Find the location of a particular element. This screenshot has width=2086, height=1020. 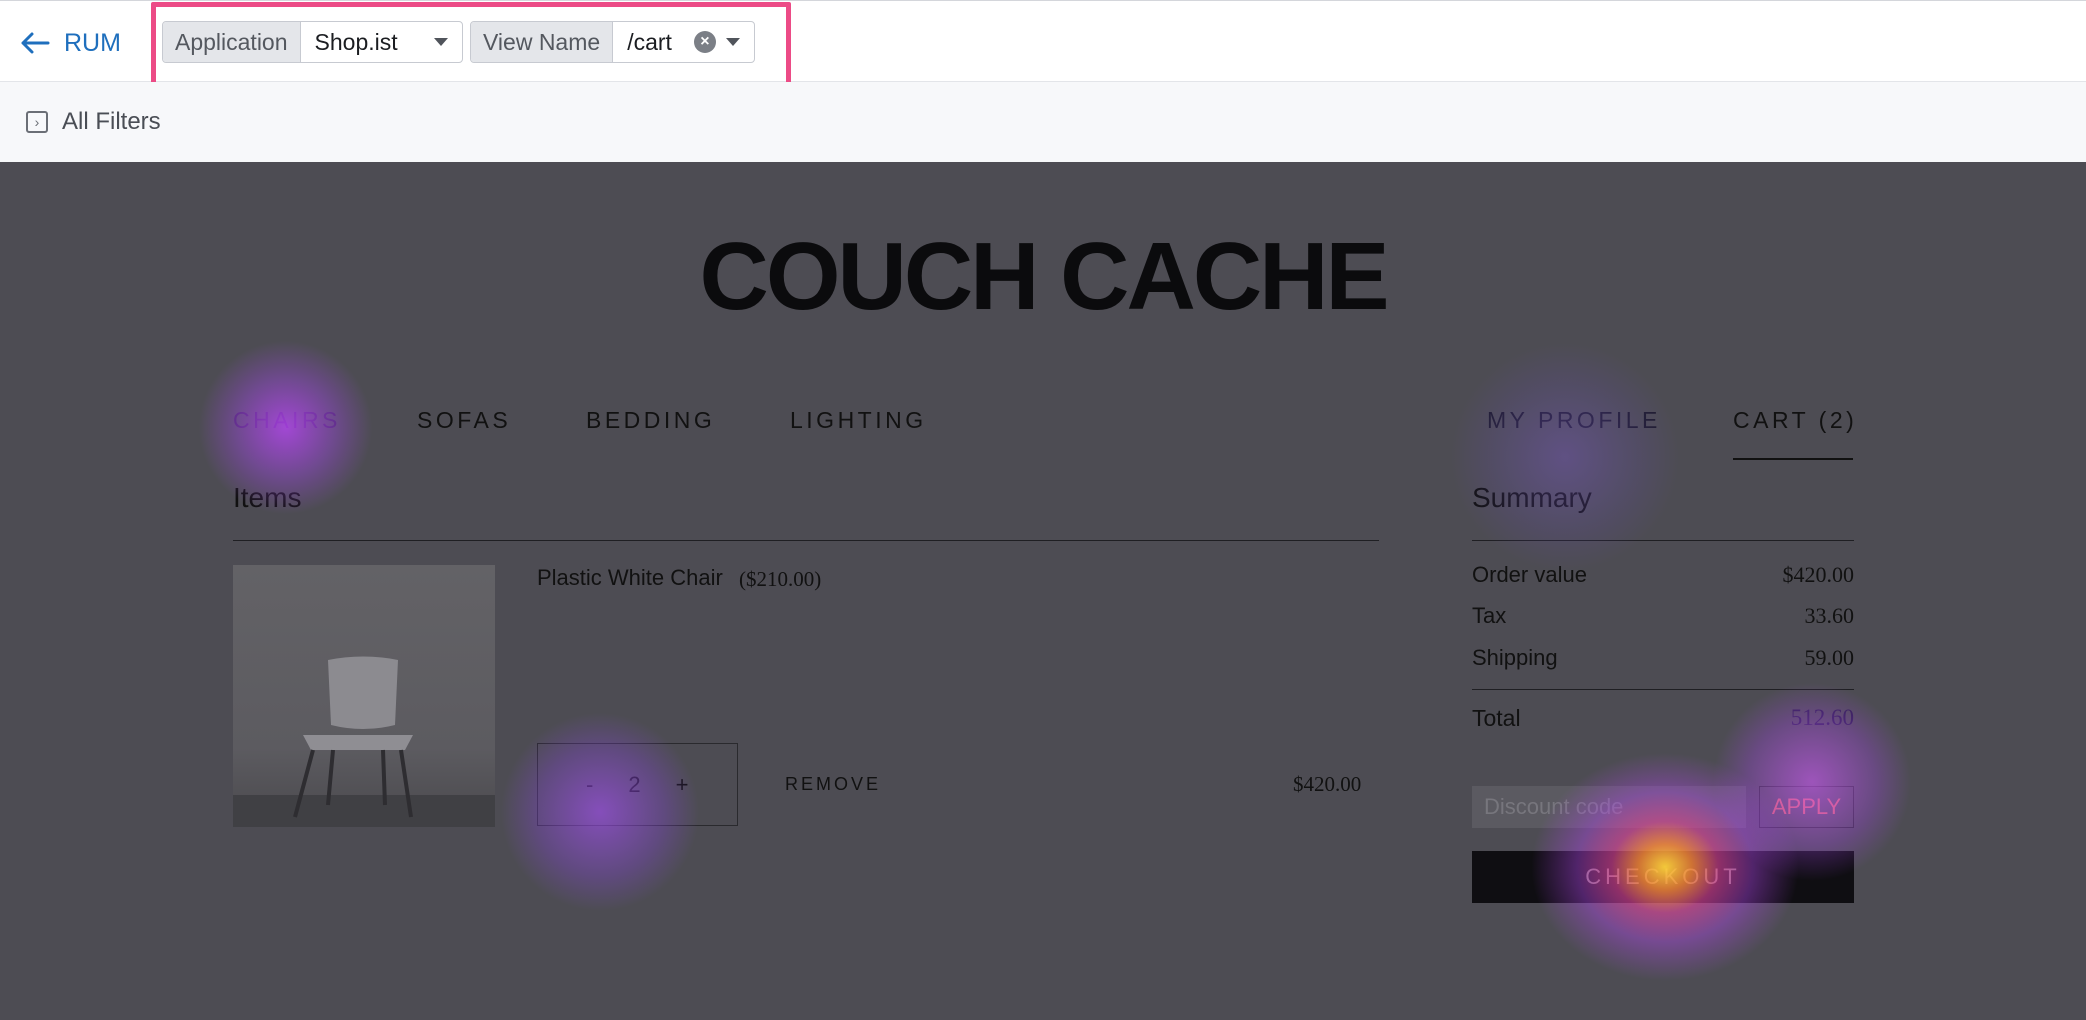

all-filters-toggle: › All Filters is located at coordinates (93, 122).